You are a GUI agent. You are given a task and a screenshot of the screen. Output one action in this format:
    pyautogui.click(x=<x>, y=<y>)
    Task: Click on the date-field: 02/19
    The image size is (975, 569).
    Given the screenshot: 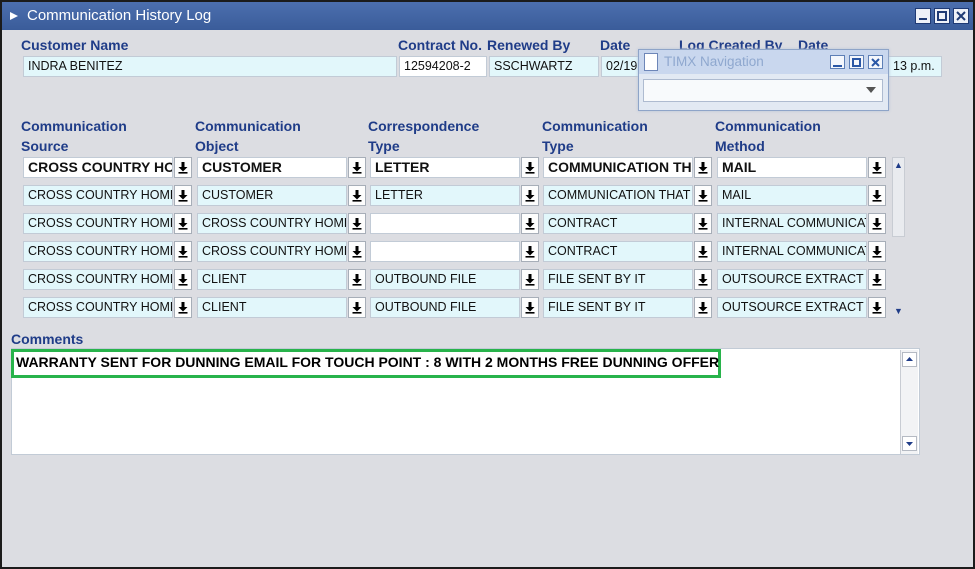 What is the action you would take?
    pyautogui.click(x=621, y=66)
    